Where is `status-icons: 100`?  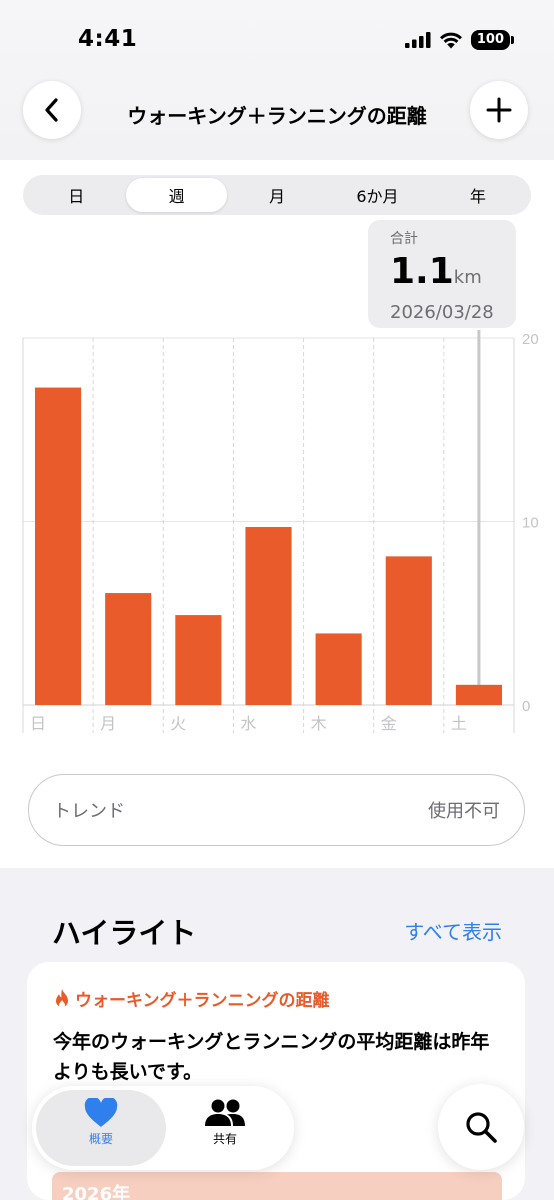
status-icons: 100 is located at coordinates (459, 40).